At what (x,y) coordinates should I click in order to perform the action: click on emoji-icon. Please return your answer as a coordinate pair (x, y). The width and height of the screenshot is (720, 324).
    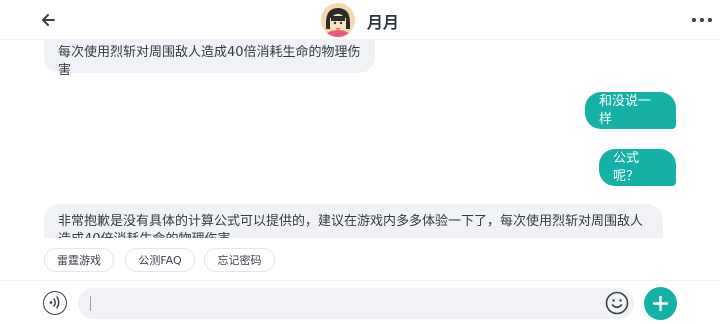
    Looking at the image, I should click on (617, 303).